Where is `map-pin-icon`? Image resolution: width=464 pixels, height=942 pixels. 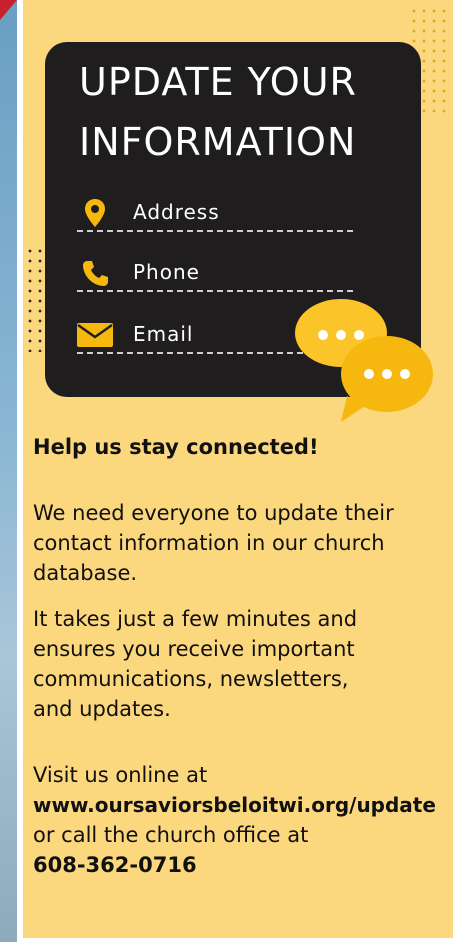
map-pin-icon is located at coordinates (95, 213).